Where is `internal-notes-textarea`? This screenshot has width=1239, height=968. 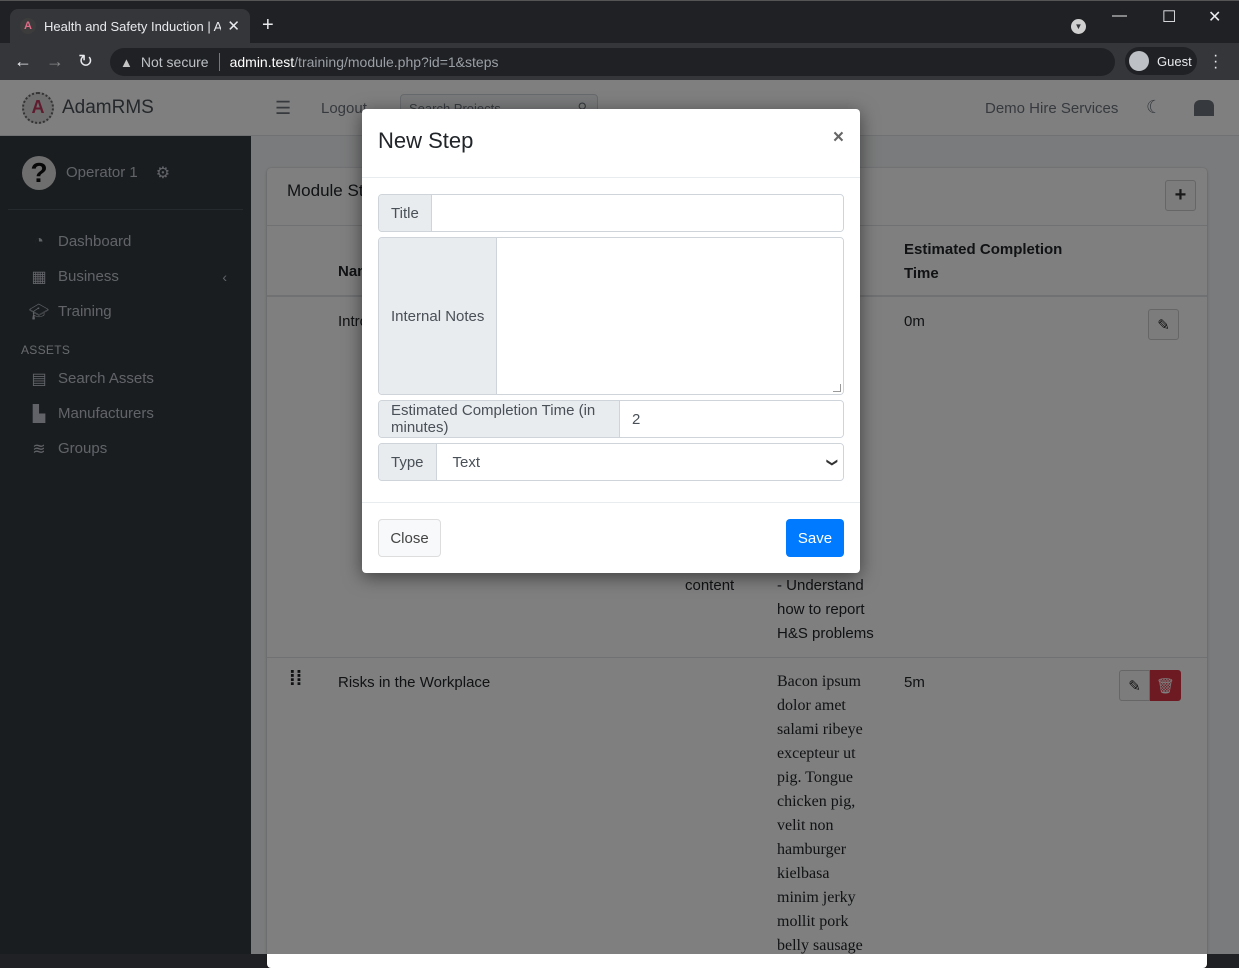 internal-notes-textarea is located at coordinates (670, 316).